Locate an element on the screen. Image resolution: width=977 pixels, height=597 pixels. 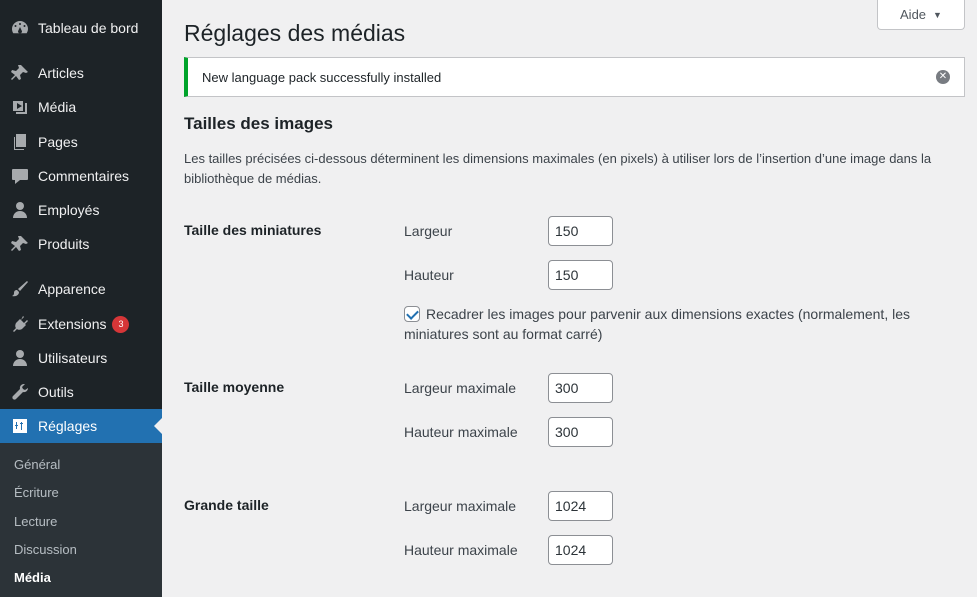
help-button: Aide ▼ is located at coordinates (921, 15).